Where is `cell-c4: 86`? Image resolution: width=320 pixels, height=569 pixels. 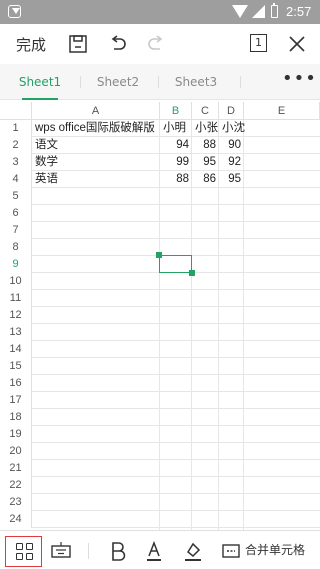 cell-c4: 86 is located at coordinates (205, 179).